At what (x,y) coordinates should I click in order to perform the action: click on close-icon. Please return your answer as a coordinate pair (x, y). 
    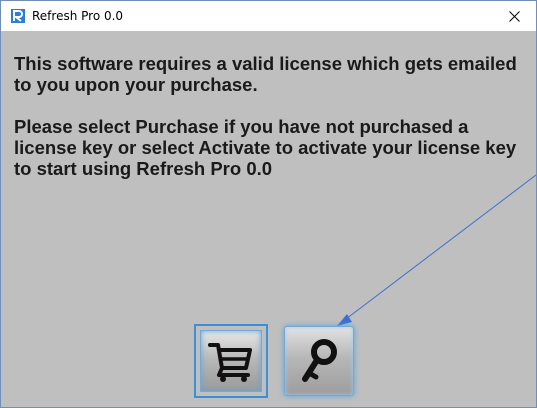
    Looking at the image, I should click on (514, 16).